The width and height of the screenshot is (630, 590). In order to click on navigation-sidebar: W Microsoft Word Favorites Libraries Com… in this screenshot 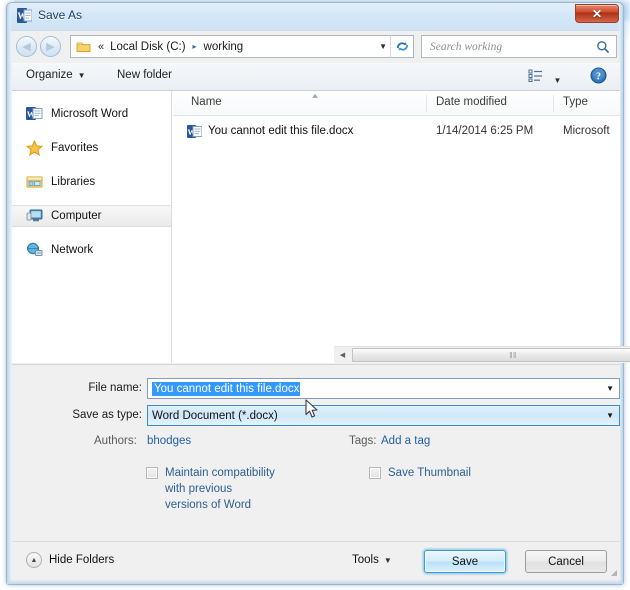, I will do `click(92, 227)`.